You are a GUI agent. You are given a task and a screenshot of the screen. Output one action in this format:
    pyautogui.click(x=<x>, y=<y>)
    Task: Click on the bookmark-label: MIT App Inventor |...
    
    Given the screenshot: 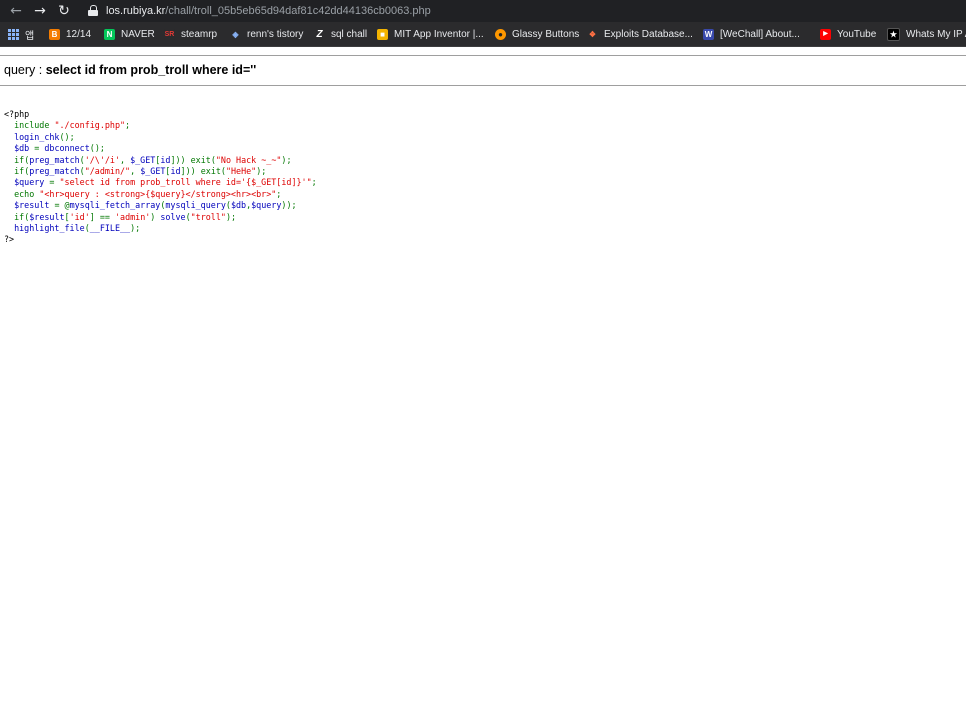 What is the action you would take?
    pyautogui.click(x=439, y=34)
    